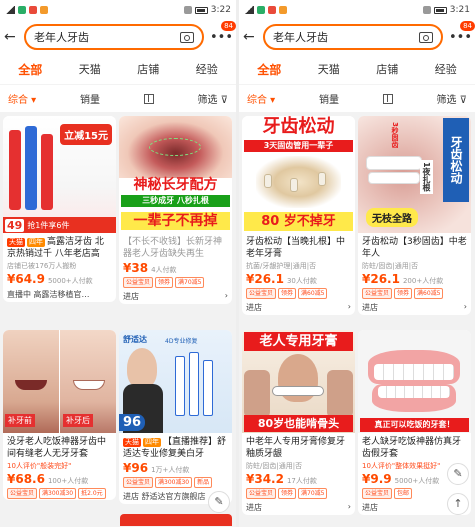  What do you see at coordinates (57, 448) in the screenshot?
I see `product-title: 没牙老人吃饭神器牙齿中间有缝老人无牙牙套` at bounding box center [57, 448].